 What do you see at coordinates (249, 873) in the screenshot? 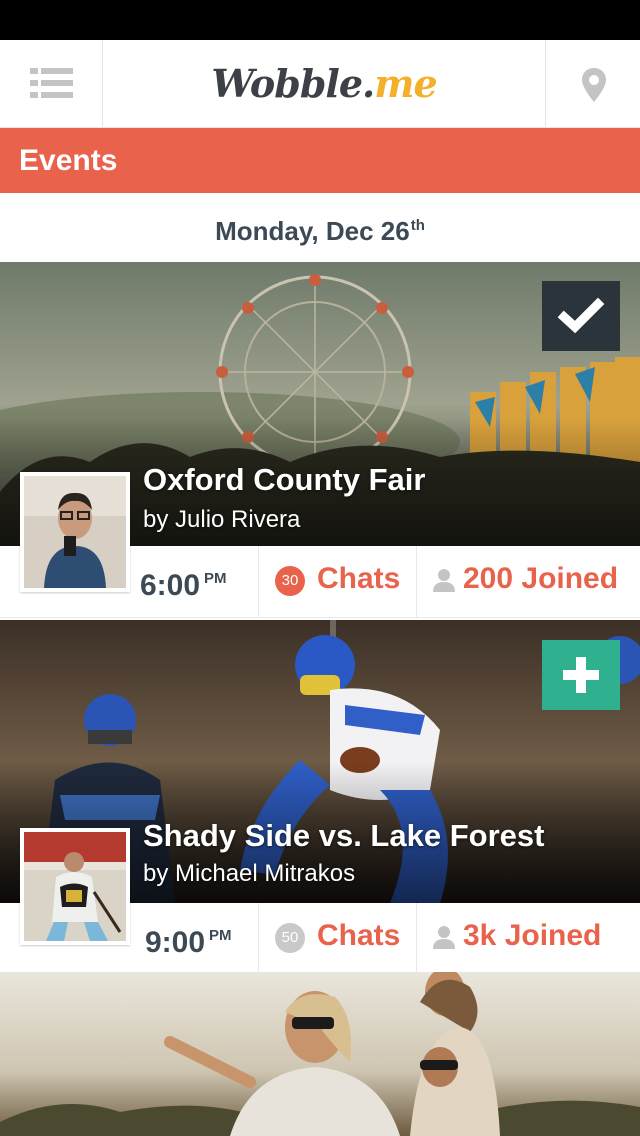
I see `event-host: by Michael Mitrakos` at bounding box center [249, 873].